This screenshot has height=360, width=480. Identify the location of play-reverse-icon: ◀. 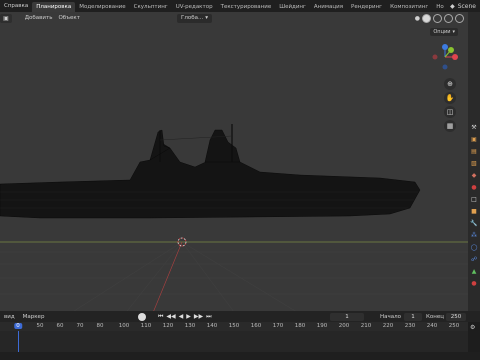
(181, 317).